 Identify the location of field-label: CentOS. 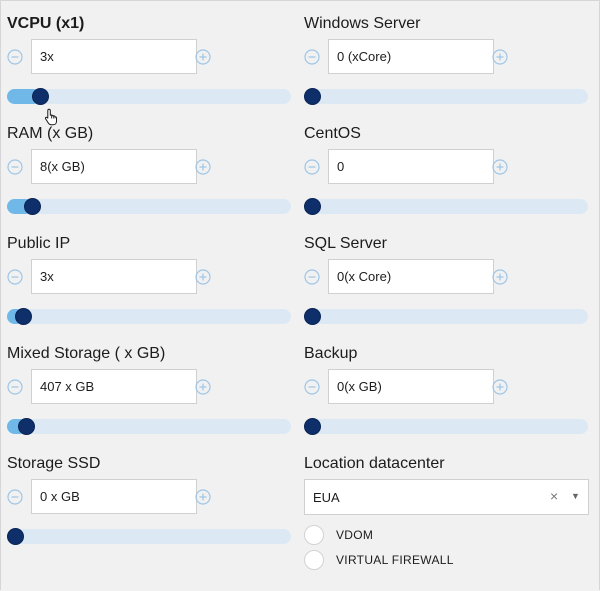
(332, 133).